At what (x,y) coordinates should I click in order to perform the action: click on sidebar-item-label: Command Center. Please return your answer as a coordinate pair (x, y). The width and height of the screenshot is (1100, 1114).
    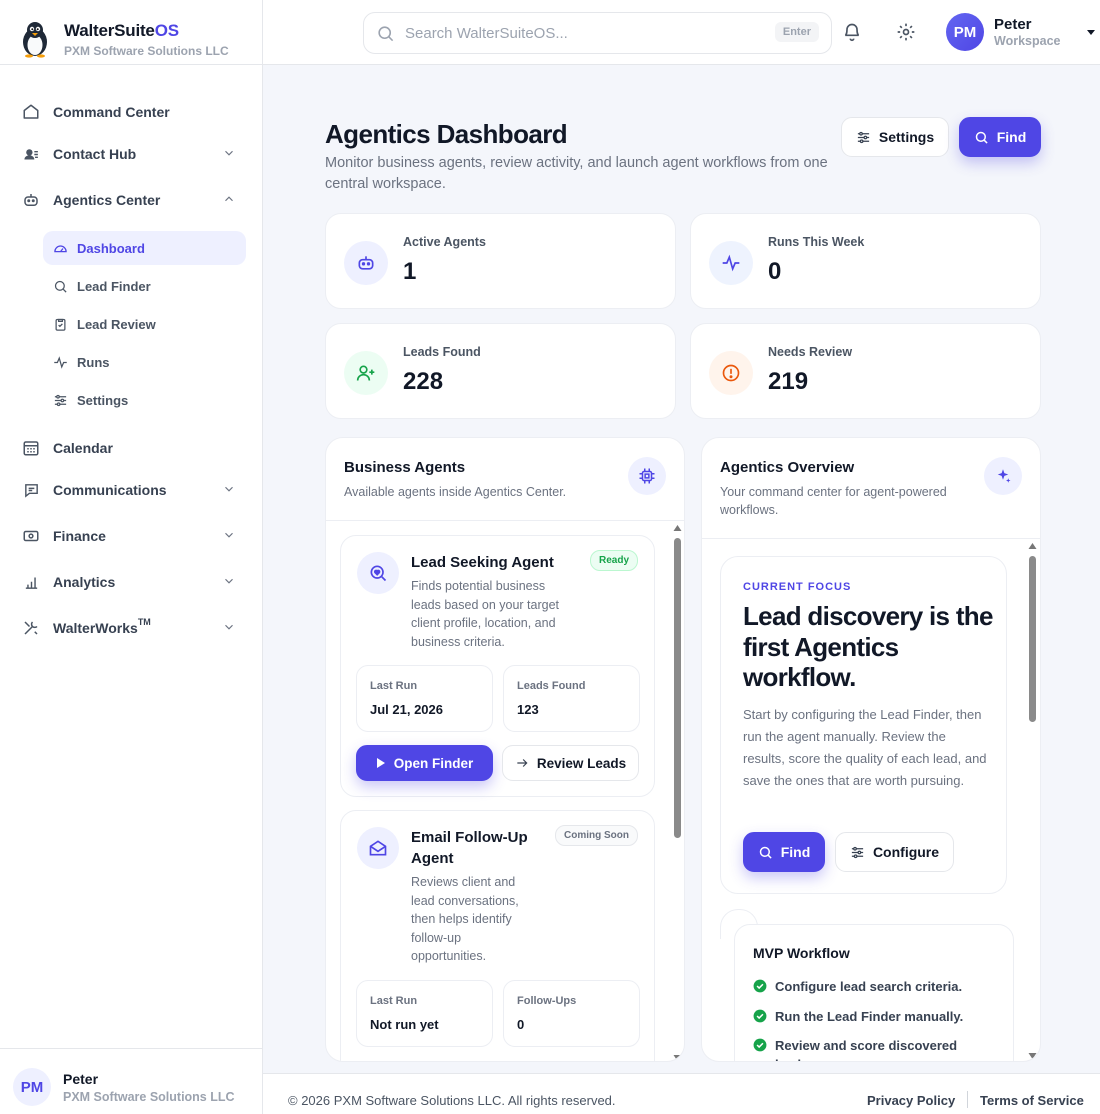
    Looking at the image, I should click on (111, 112).